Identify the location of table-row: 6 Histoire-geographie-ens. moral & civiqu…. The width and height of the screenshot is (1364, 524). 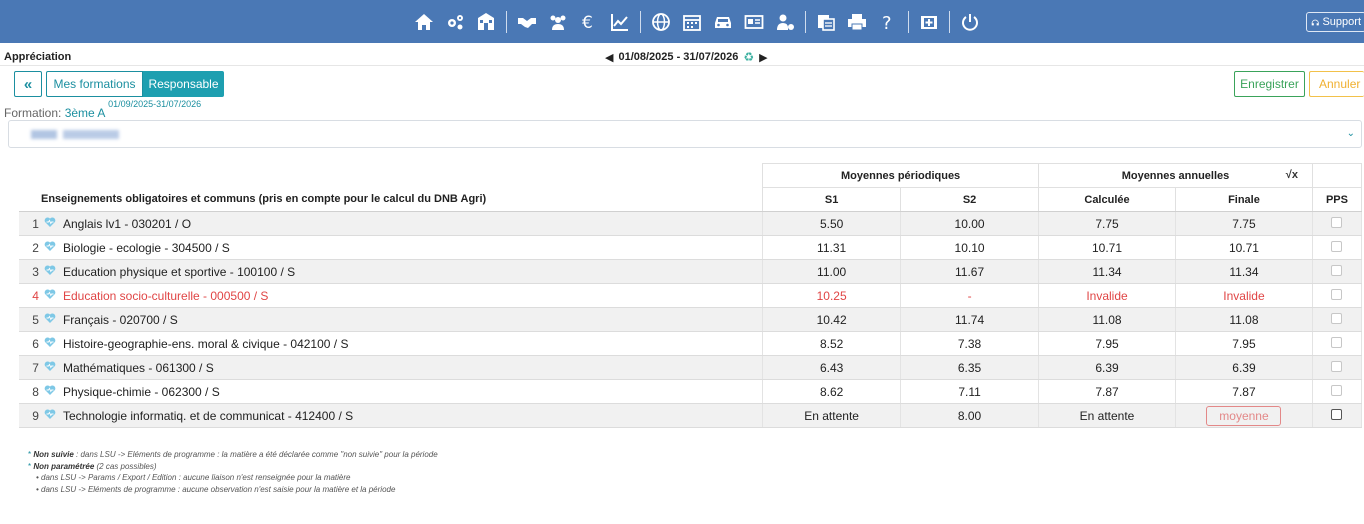
(691, 343).